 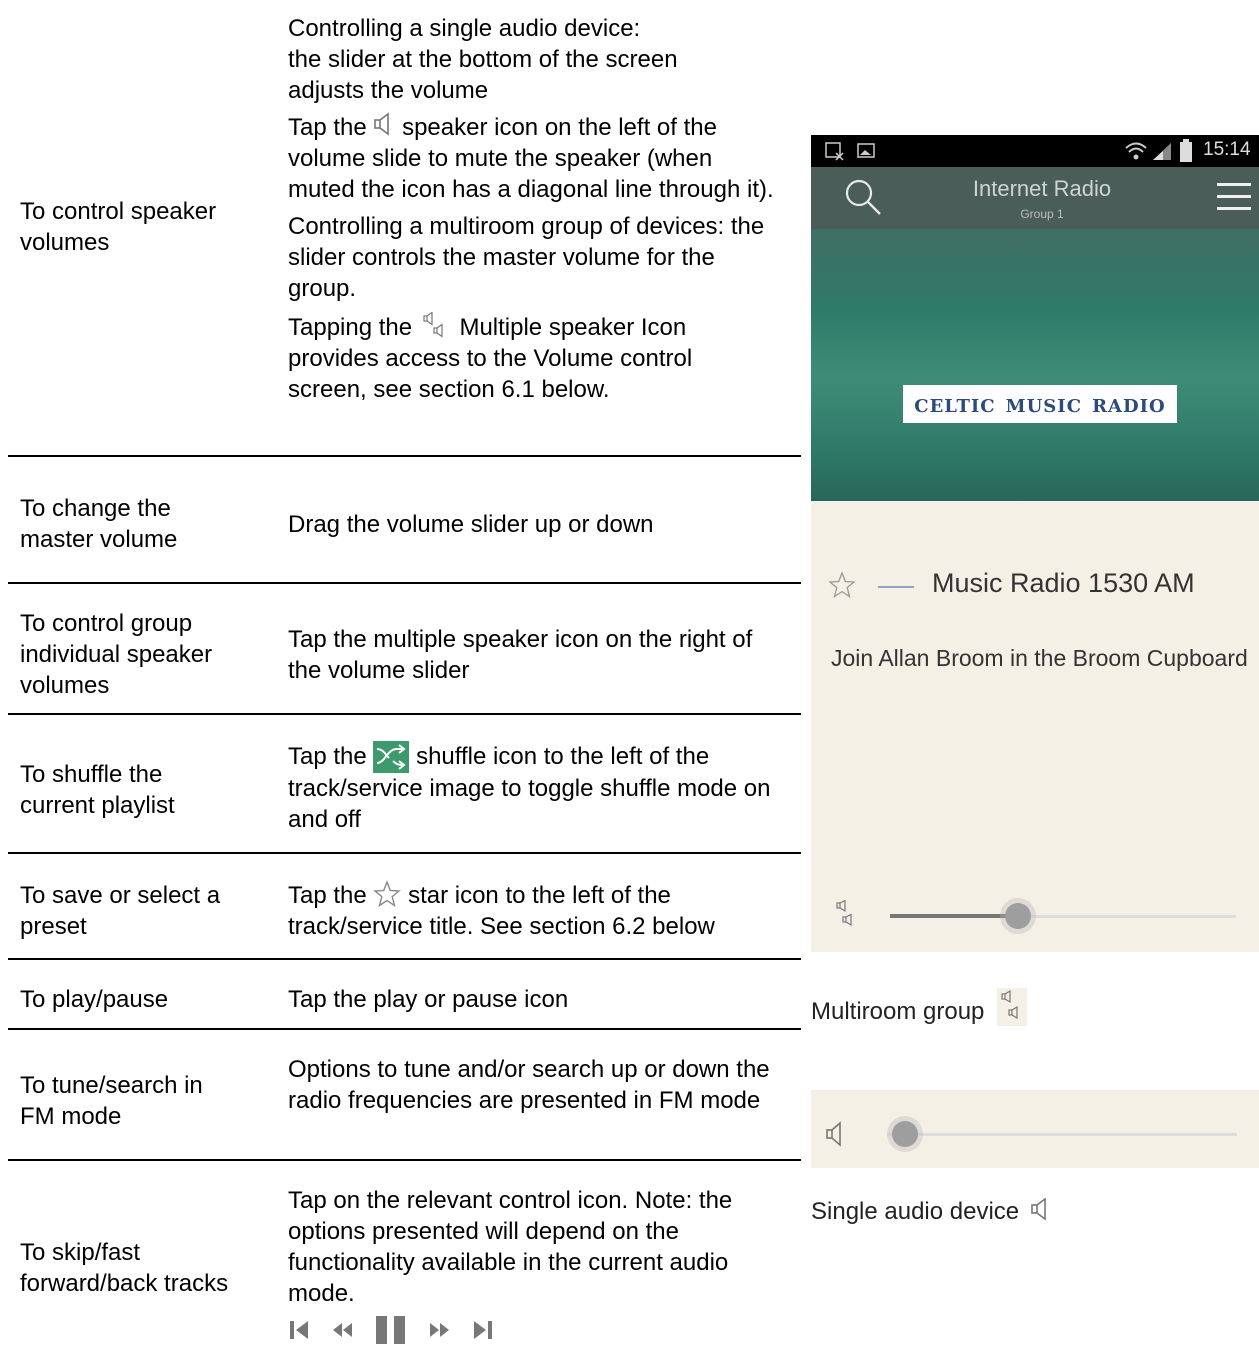 I want to click on shuffle-icon, so click(x=391, y=757).